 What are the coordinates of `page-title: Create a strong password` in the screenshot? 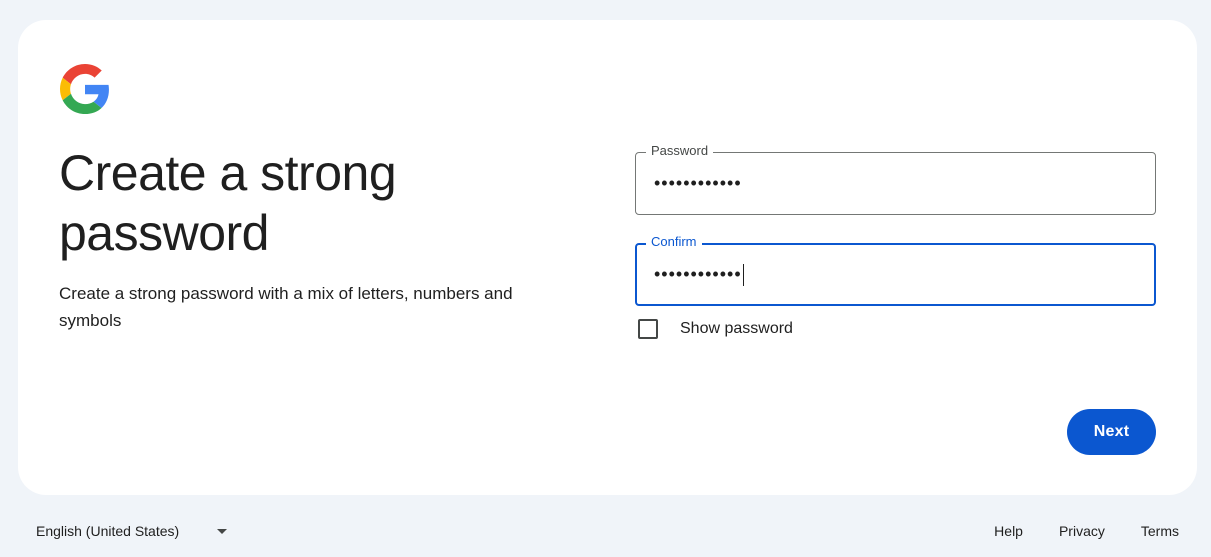 It's located at (228, 203).